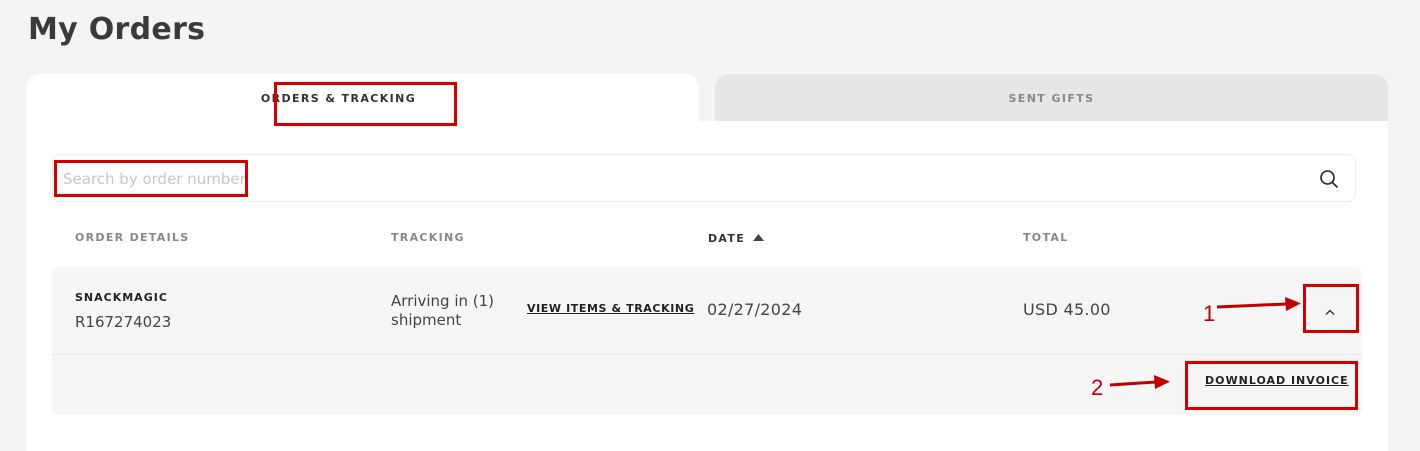 The height and width of the screenshot is (451, 1420). What do you see at coordinates (1329, 179) in the screenshot?
I see `search-icon` at bounding box center [1329, 179].